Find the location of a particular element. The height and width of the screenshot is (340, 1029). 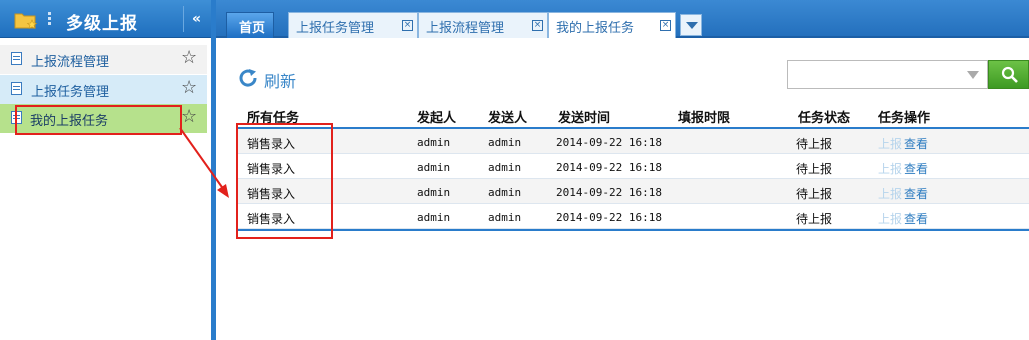

refresh-icon is located at coordinates (248, 78).